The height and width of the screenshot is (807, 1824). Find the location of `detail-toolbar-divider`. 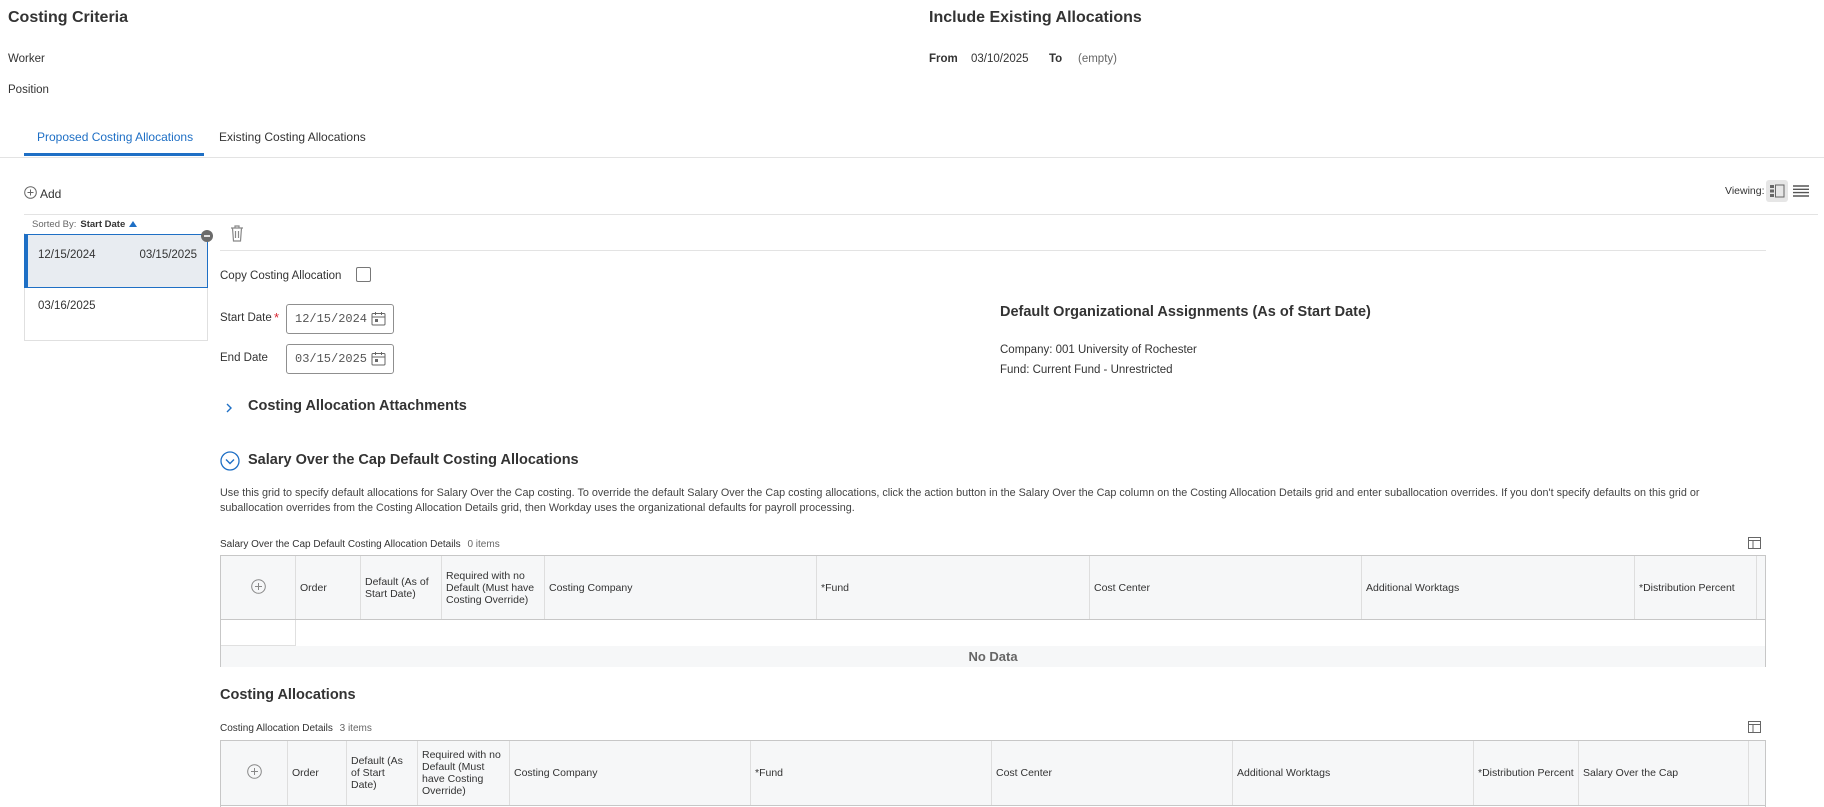

detail-toolbar-divider is located at coordinates (993, 250).